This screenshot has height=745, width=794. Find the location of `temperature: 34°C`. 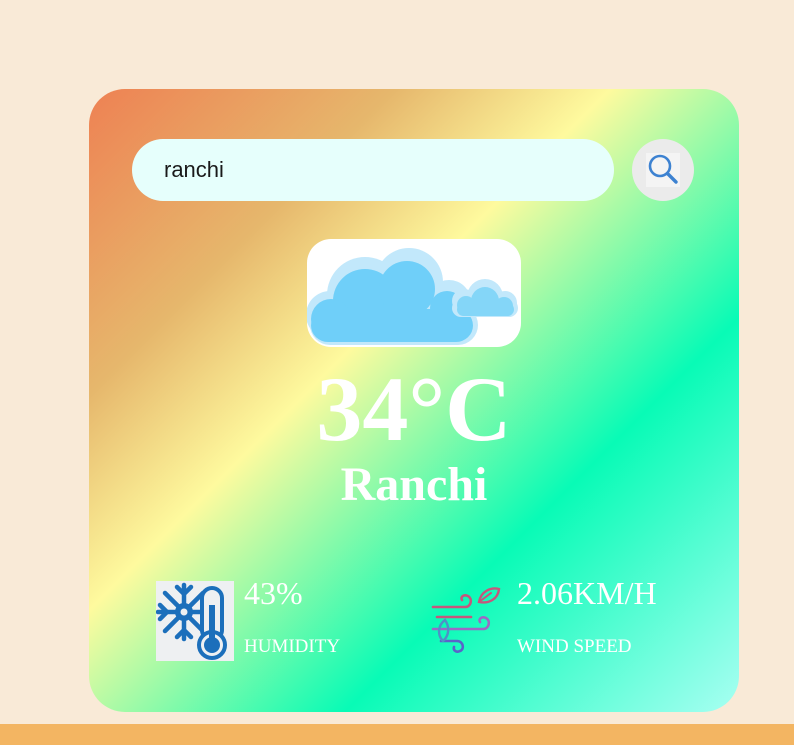

temperature: 34°C is located at coordinates (414, 409).